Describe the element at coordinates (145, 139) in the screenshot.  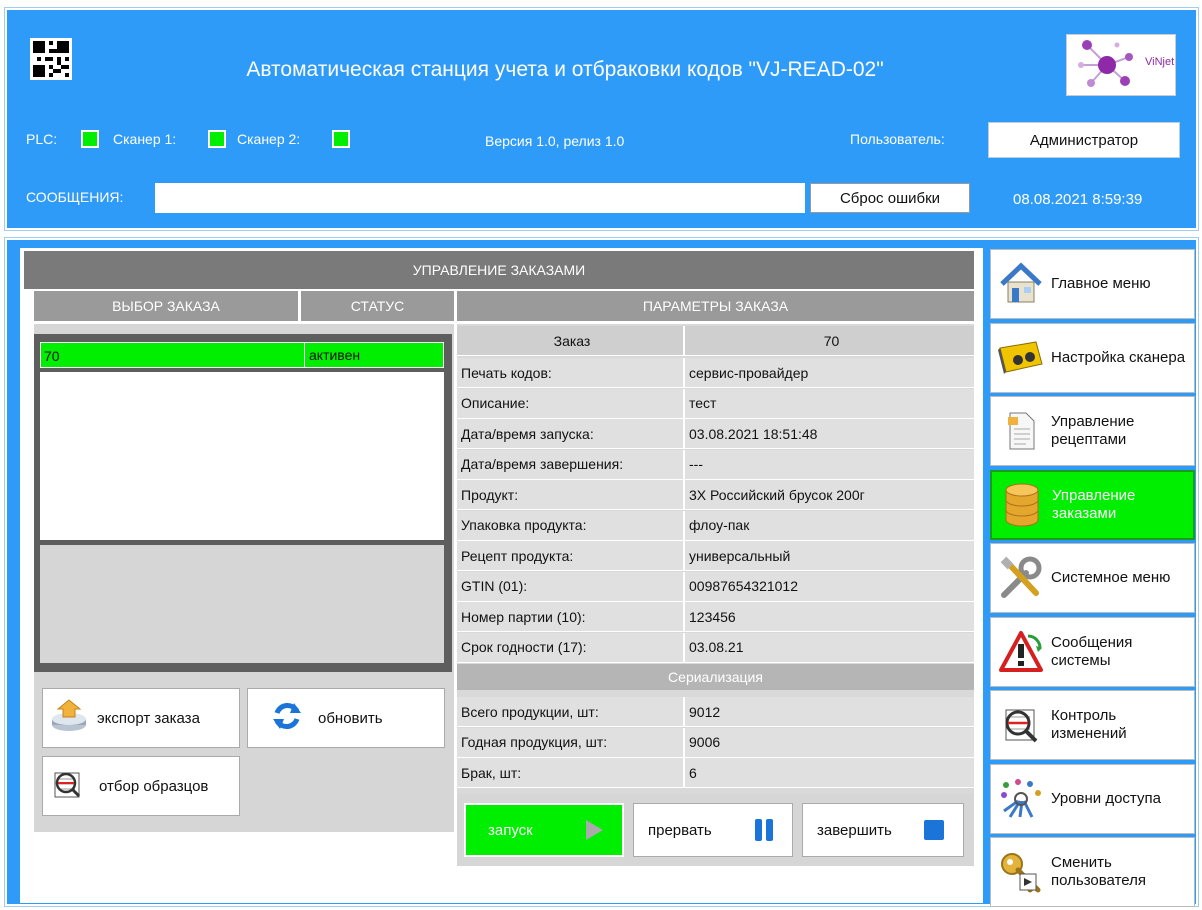
I see `scanner1-label: Сканер 1:` at that location.